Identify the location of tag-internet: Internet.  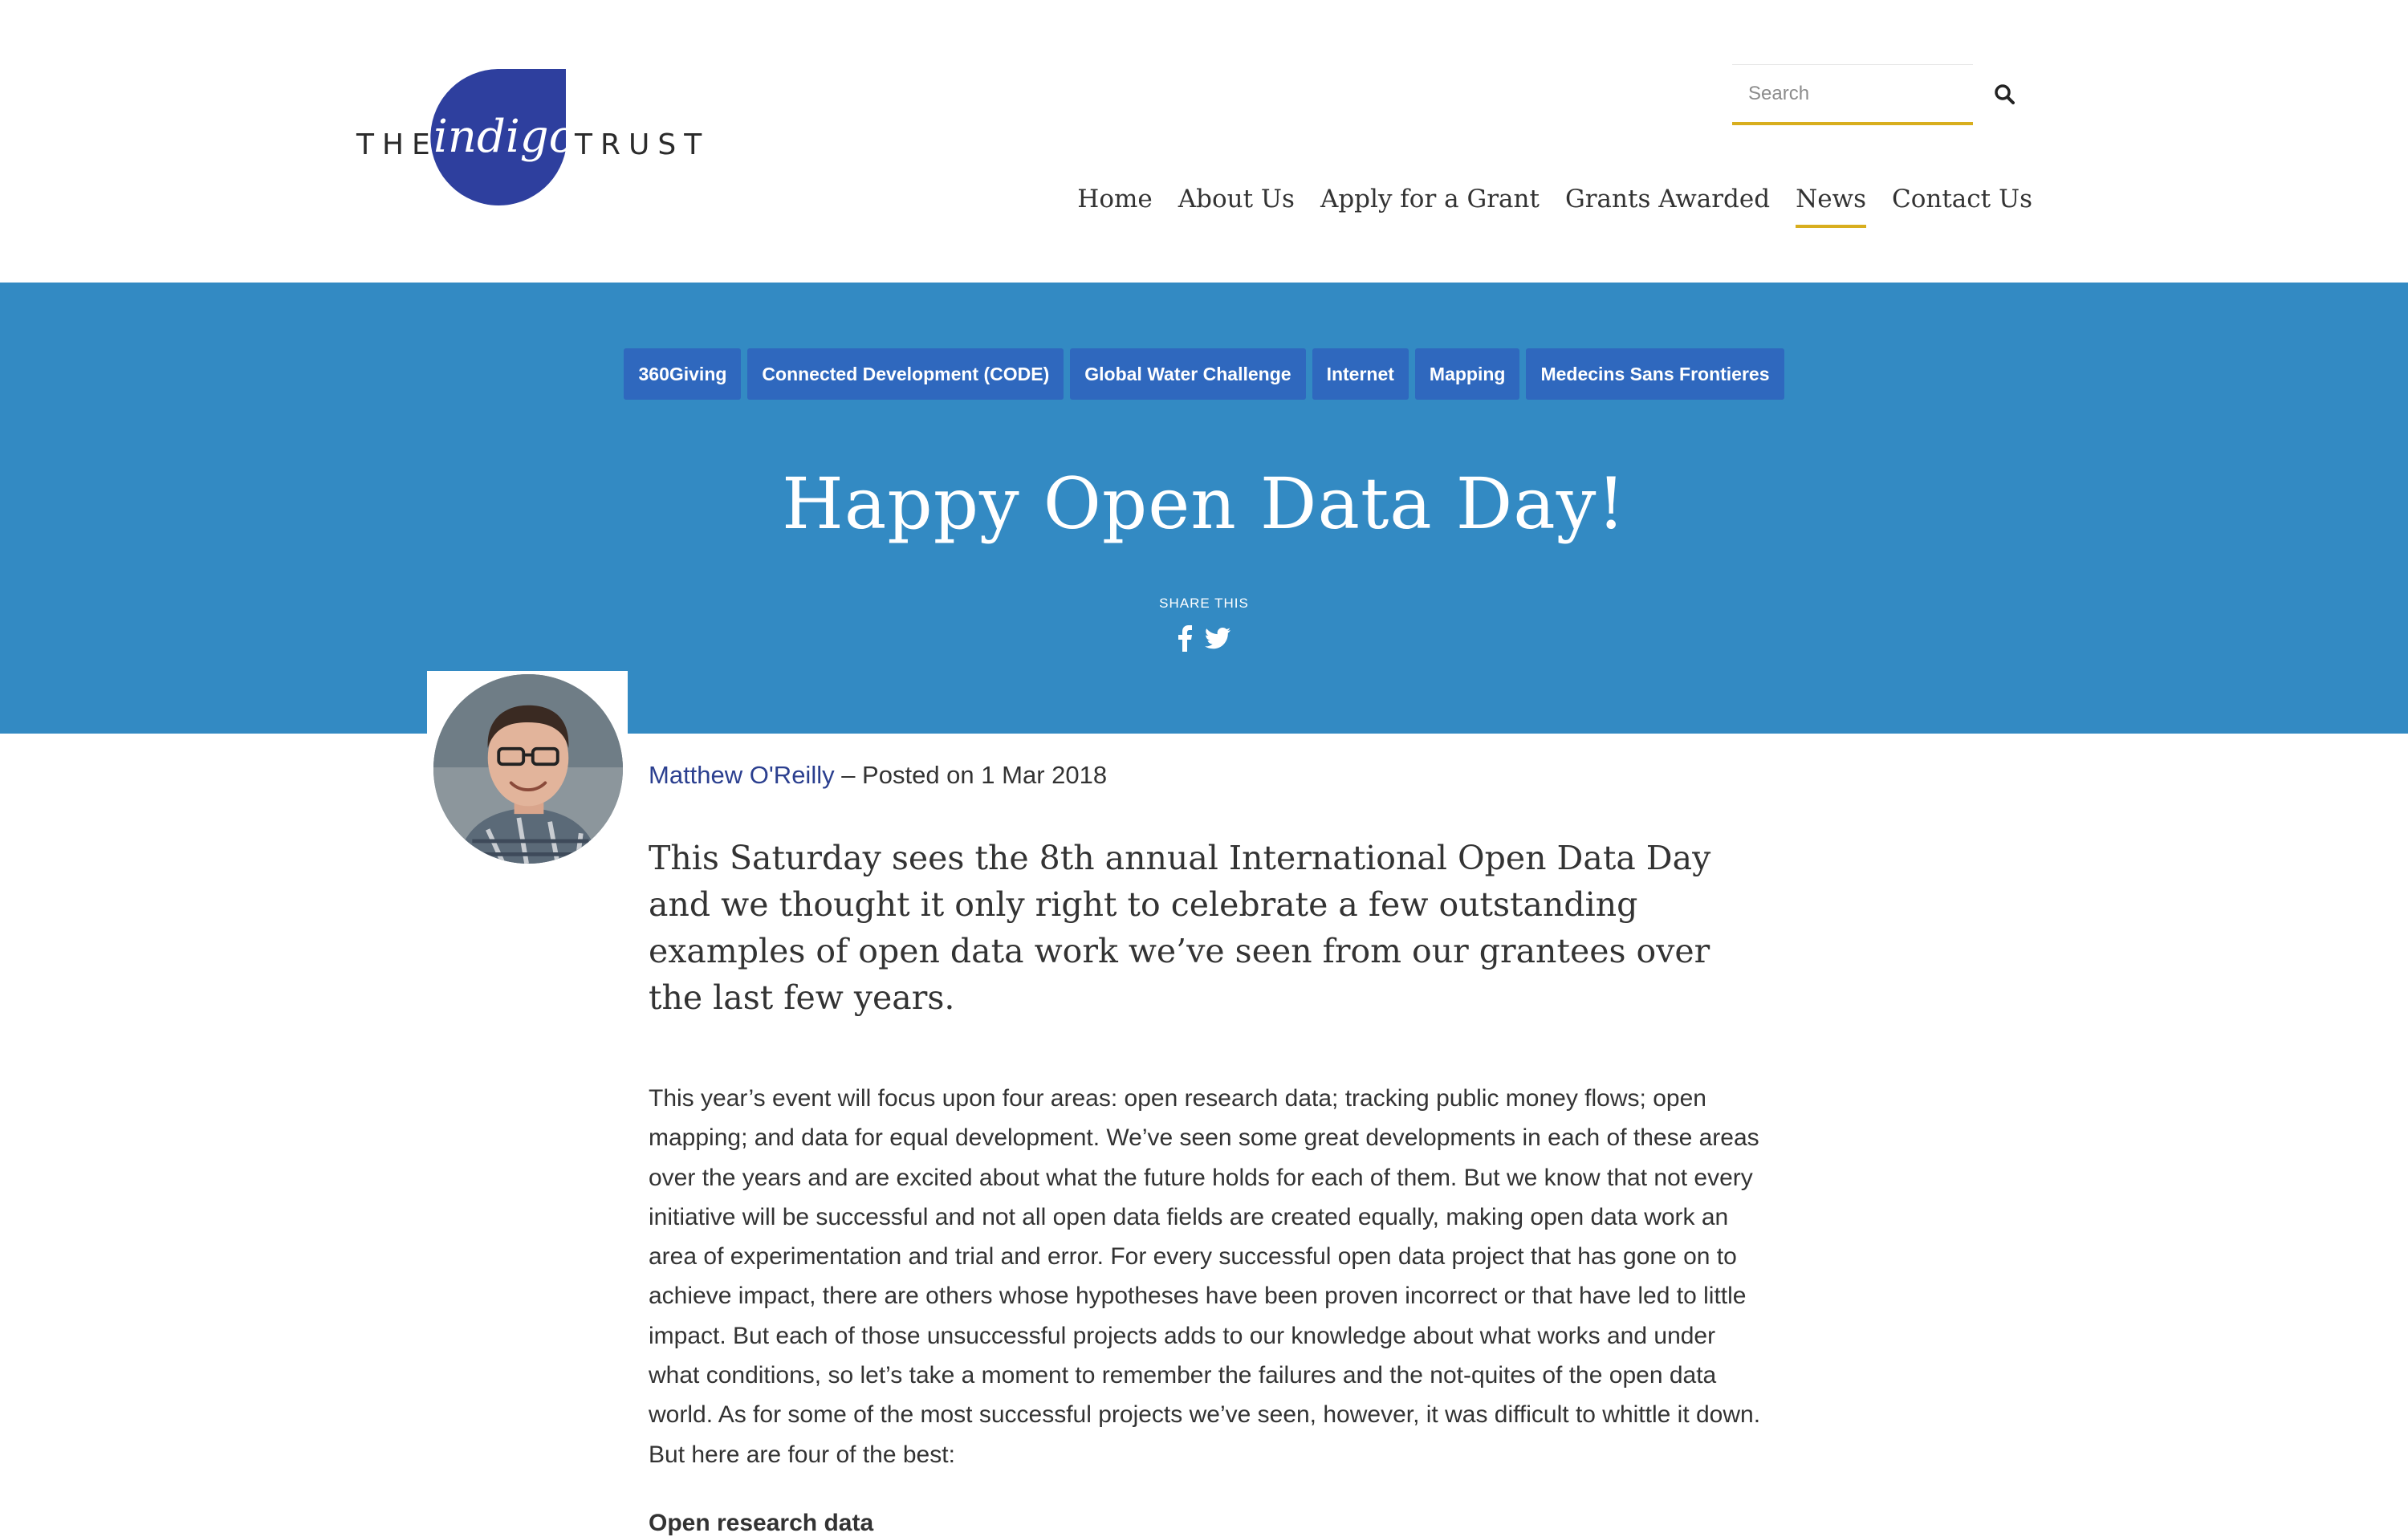
(1360, 374).